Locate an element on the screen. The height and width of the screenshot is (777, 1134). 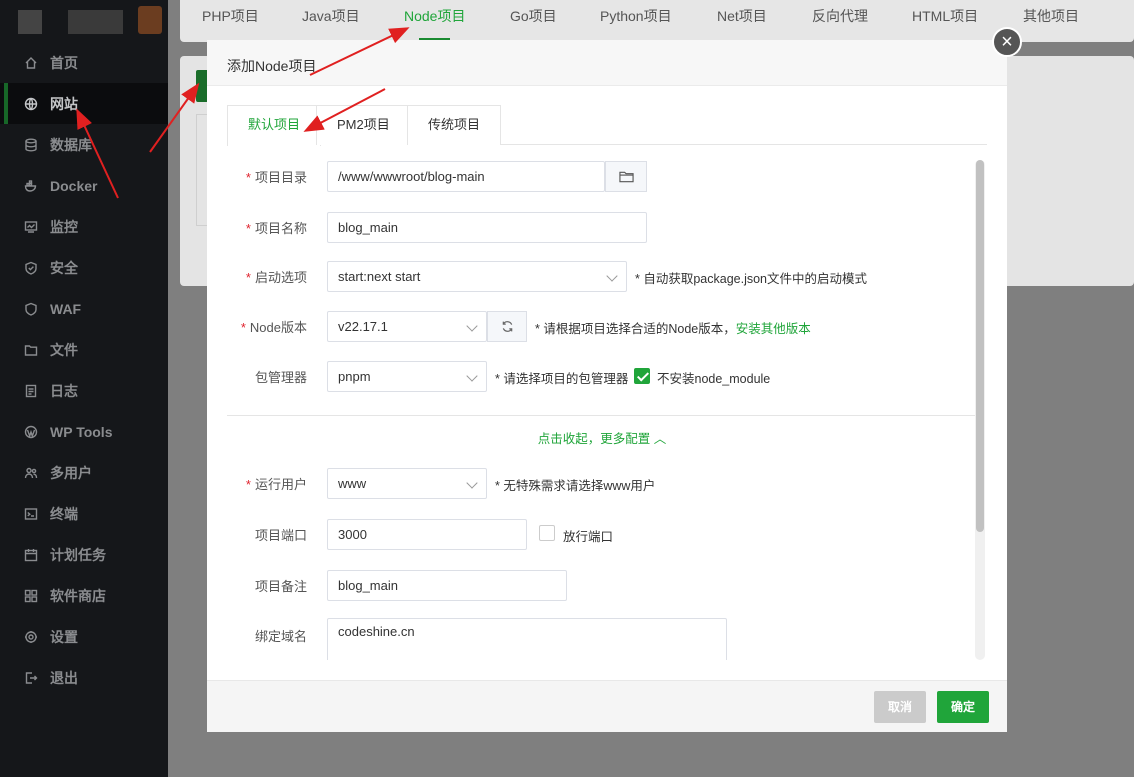
remark-input: blog_main is located at coordinates (447, 585).